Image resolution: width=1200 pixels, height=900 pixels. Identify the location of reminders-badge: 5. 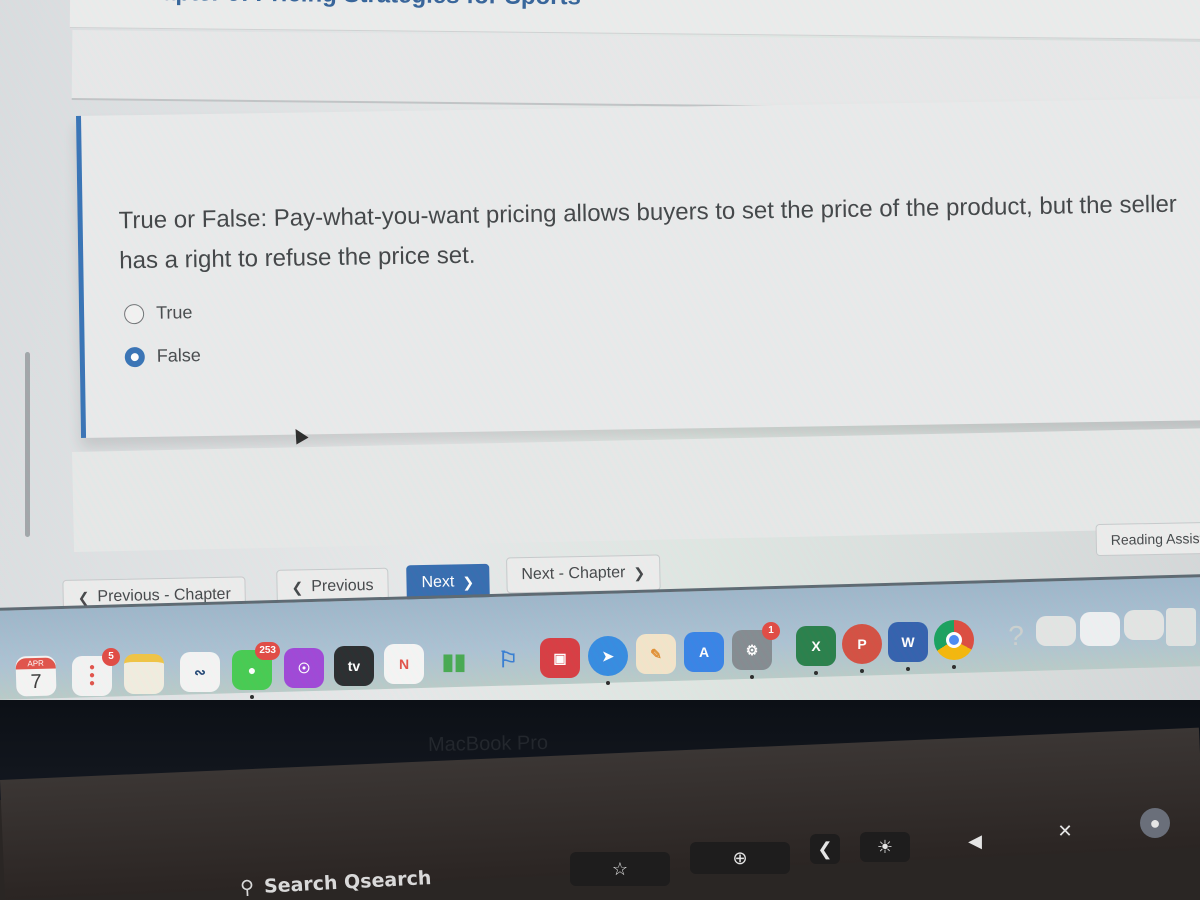
(111, 657).